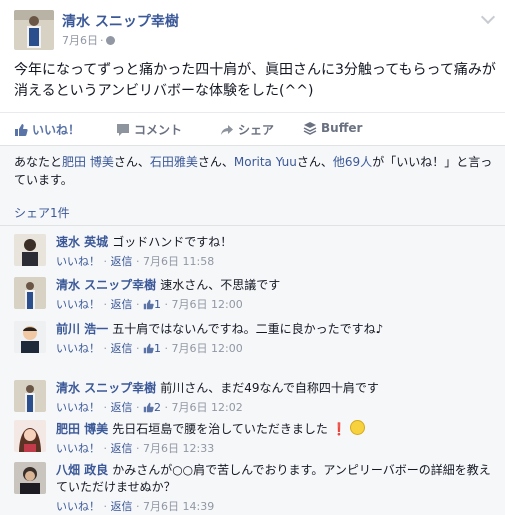 This screenshot has width=505, height=515. Describe the element at coordinates (269, 388) in the screenshot. I see `comment-text: 前川さん、まだ49なんで自称四十肩です` at that location.